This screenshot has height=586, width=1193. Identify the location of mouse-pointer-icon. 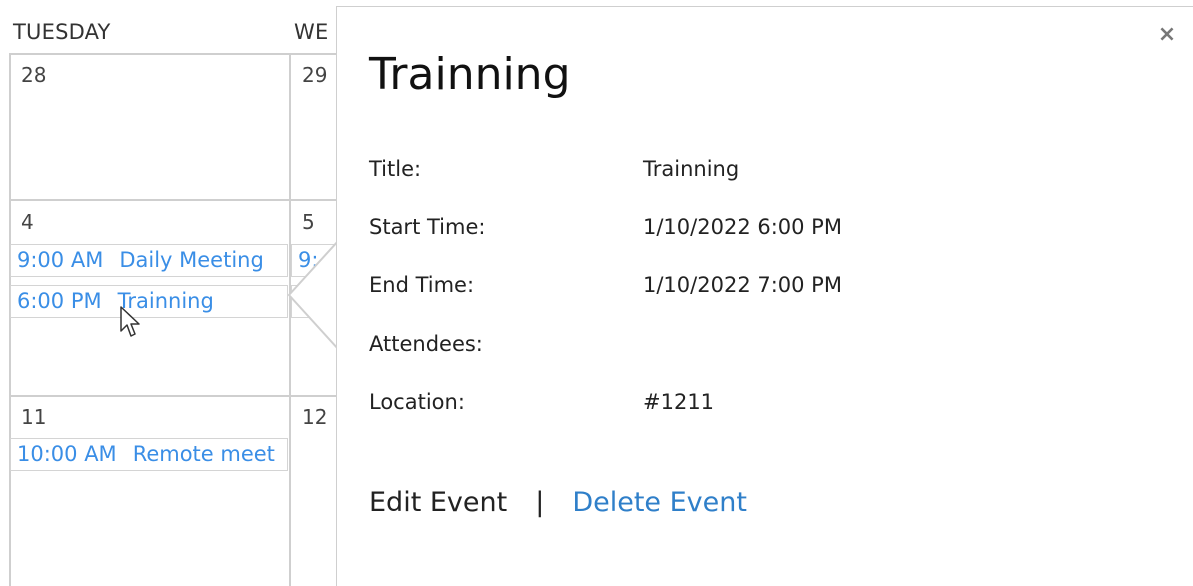
(130, 321).